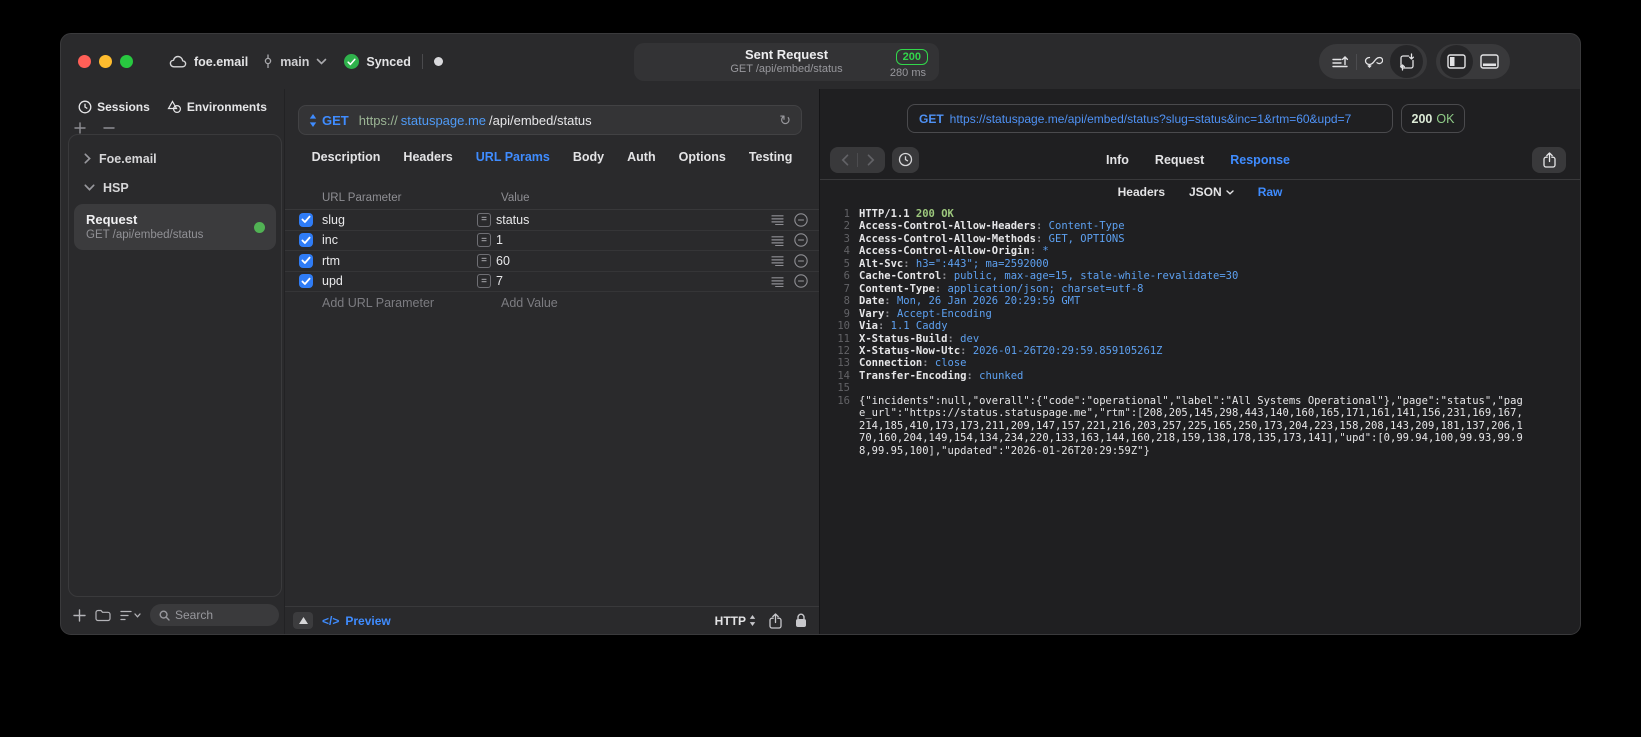 The width and height of the screenshot is (1641, 737). What do you see at coordinates (730, 620) in the screenshot?
I see `protocol-label: HTTP` at bounding box center [730, 620].